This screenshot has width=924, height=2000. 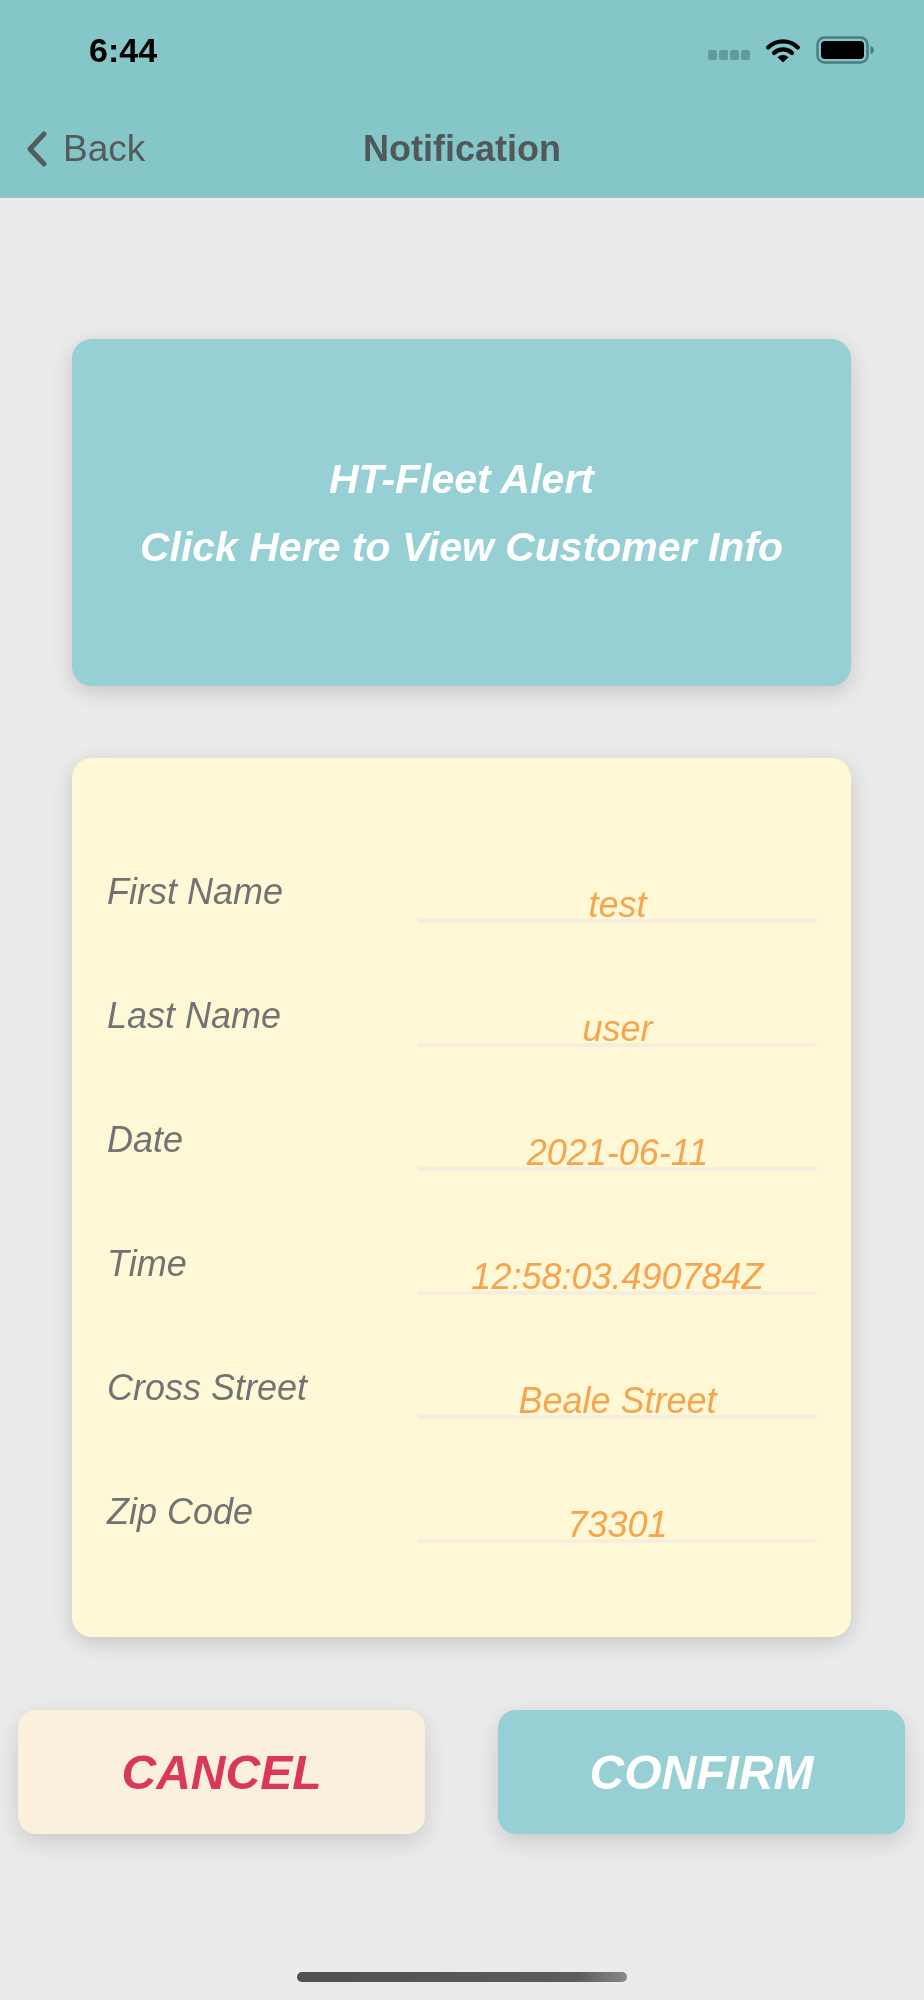 What do you see at coordinates (195, 892) in the screenshot?
I see `field-label: First Name` at bounding box center [195, 892].